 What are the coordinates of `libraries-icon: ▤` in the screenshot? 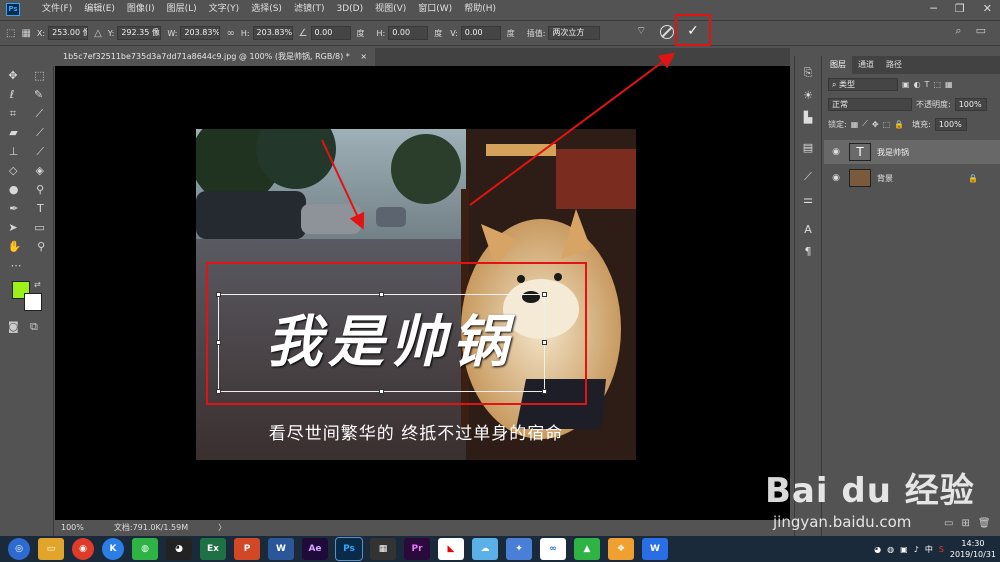 It's located at (808, 147).